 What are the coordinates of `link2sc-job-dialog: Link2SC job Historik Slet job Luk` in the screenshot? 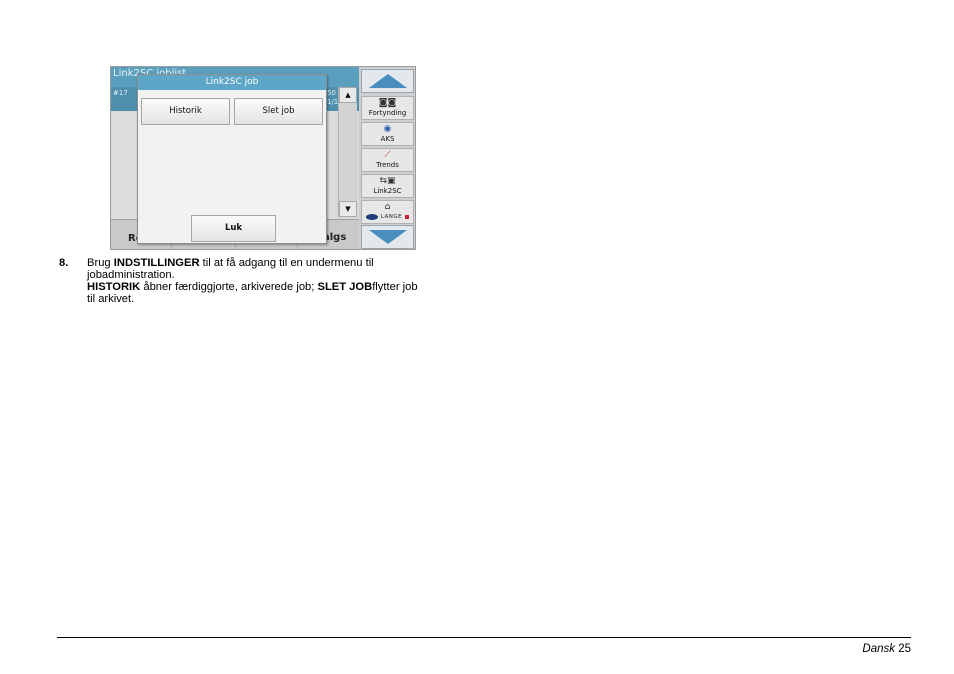 It's located at (232, 159).